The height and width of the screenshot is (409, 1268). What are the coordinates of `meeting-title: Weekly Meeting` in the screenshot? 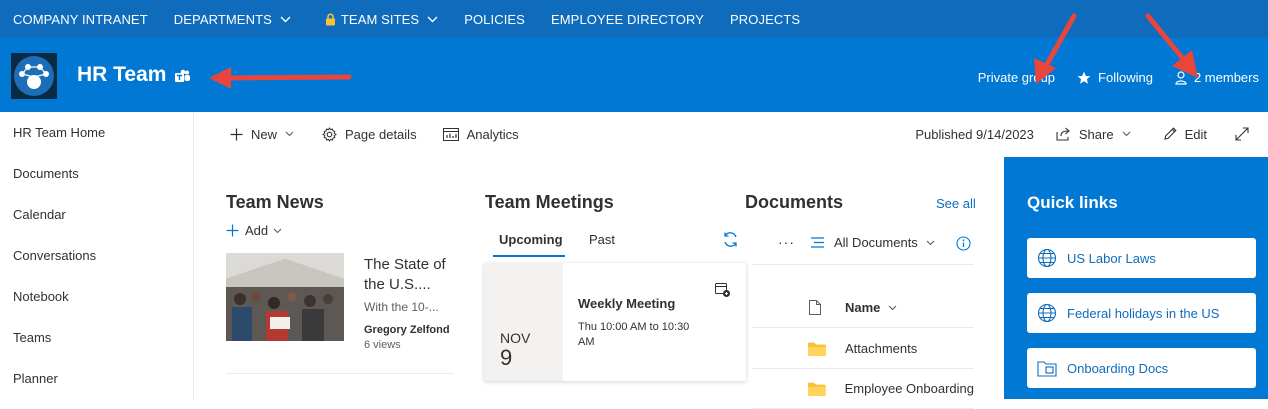 It's located at (626, 303).